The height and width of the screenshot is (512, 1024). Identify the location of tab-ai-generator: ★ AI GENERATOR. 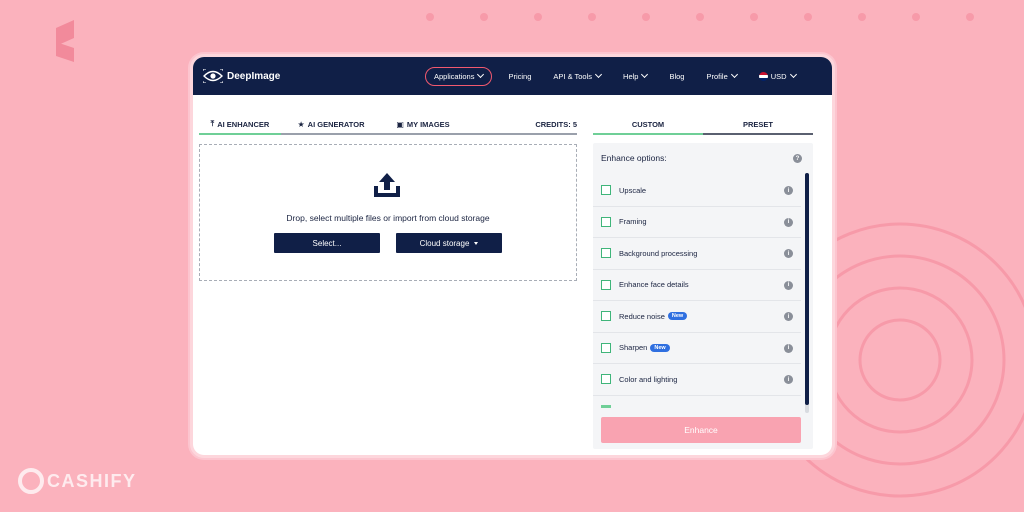
(331, 124).